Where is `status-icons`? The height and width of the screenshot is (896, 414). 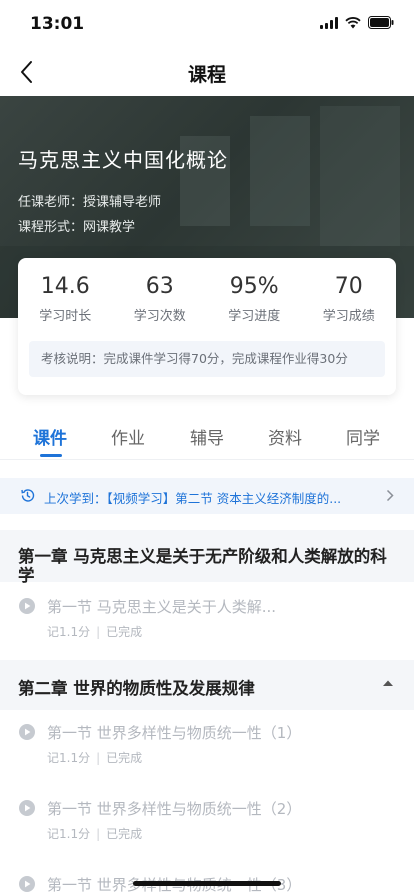
status-icons is located at coordinates (357, 22).